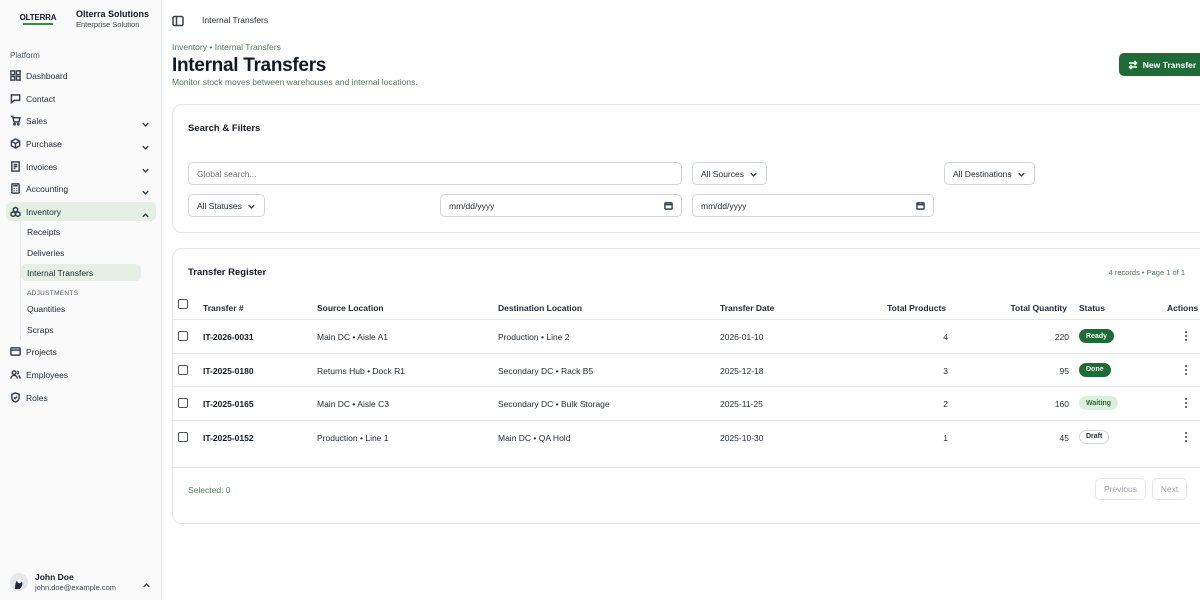  I want to click on grid-icon, so click(15, 75).